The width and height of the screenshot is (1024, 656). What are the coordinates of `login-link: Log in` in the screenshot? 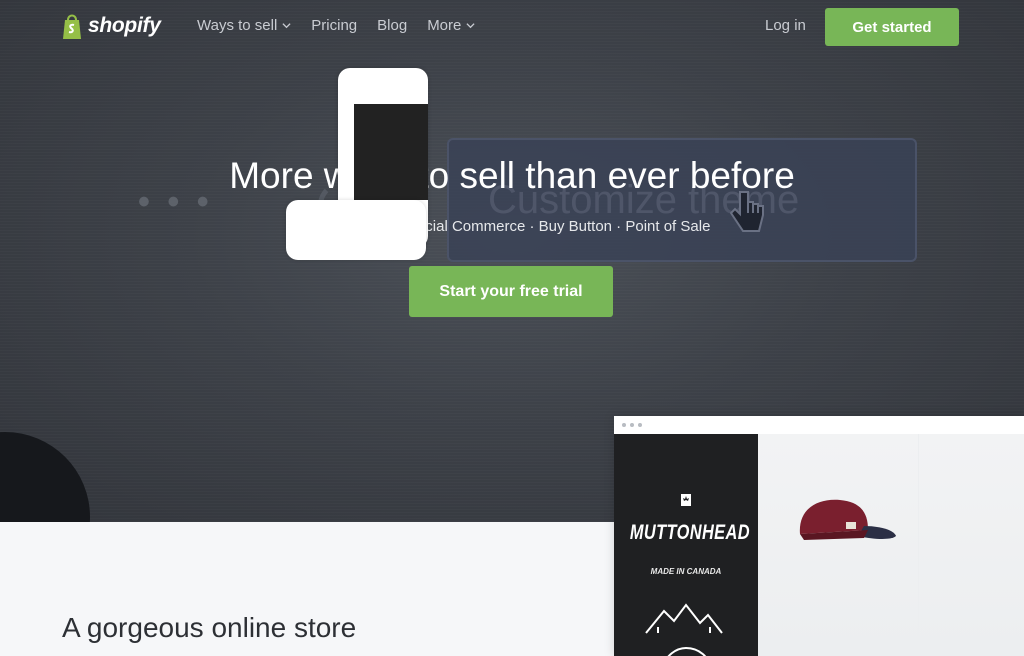 It's located at (785, 25).